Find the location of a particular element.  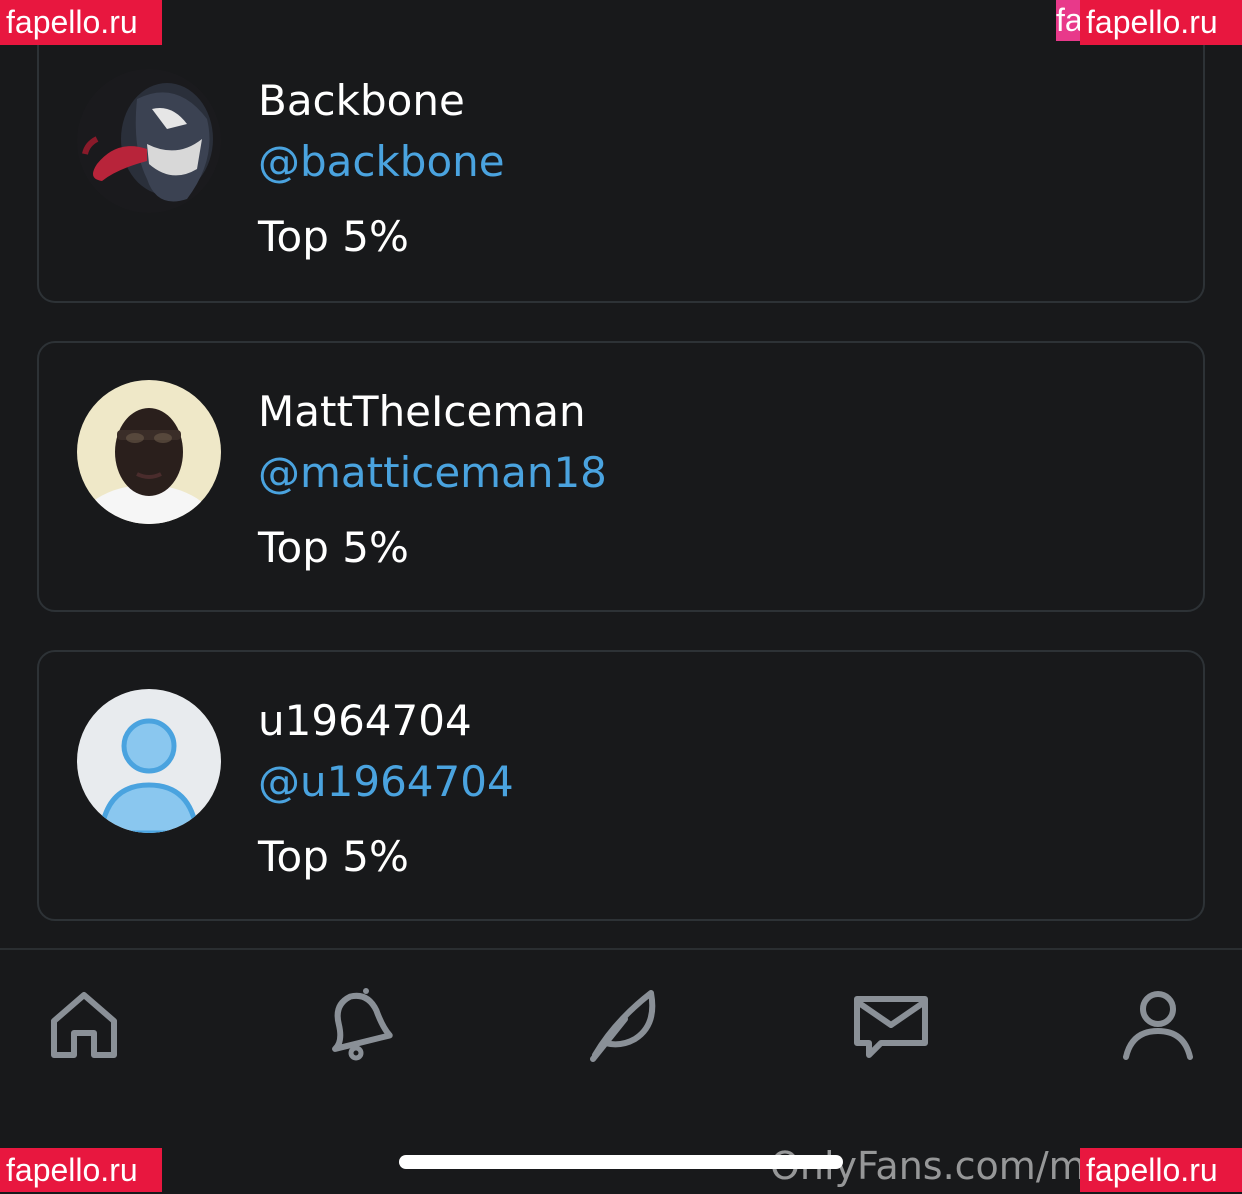

feather-icon is located at coordinates (623, 1026).